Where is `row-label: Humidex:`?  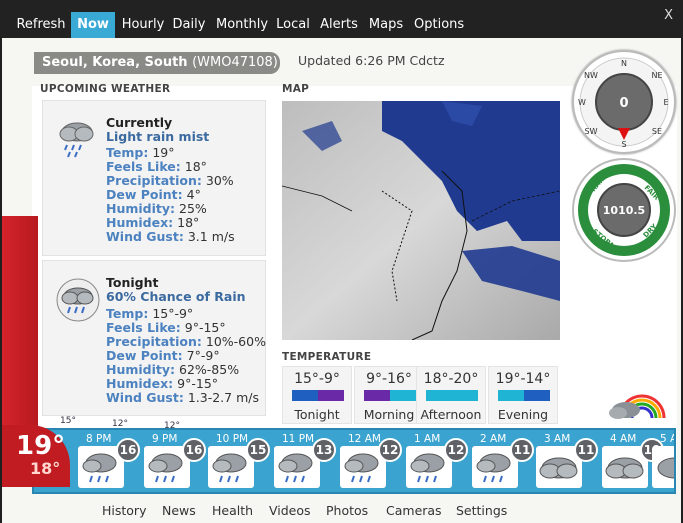
row-label: Humidex: is located at coordinates (140, 383).